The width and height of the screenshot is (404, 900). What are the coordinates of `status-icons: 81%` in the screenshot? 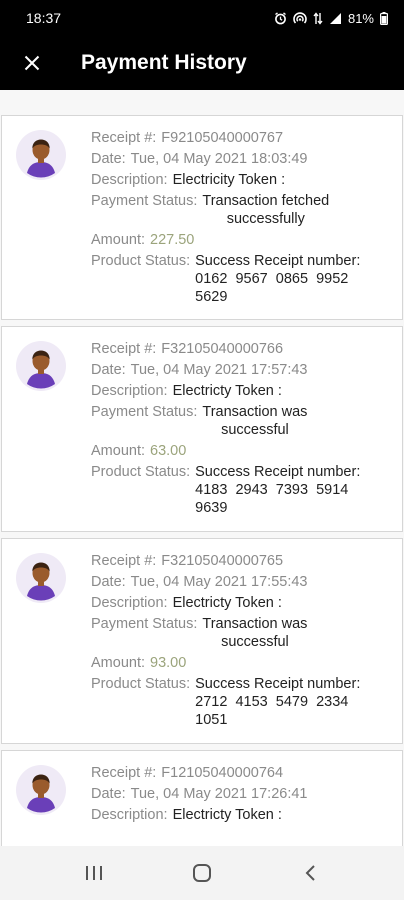 It's located at (331, 18).